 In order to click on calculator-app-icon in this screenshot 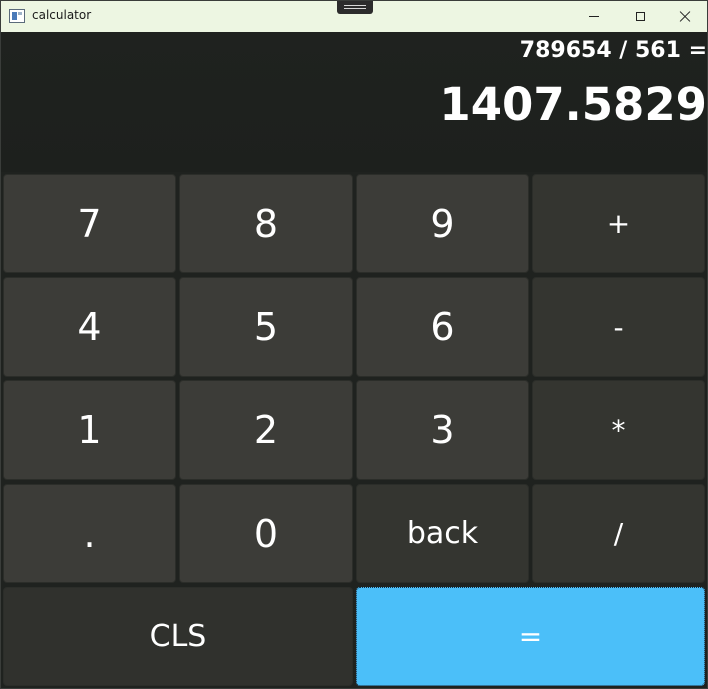, I will do `click(17, 16)`.